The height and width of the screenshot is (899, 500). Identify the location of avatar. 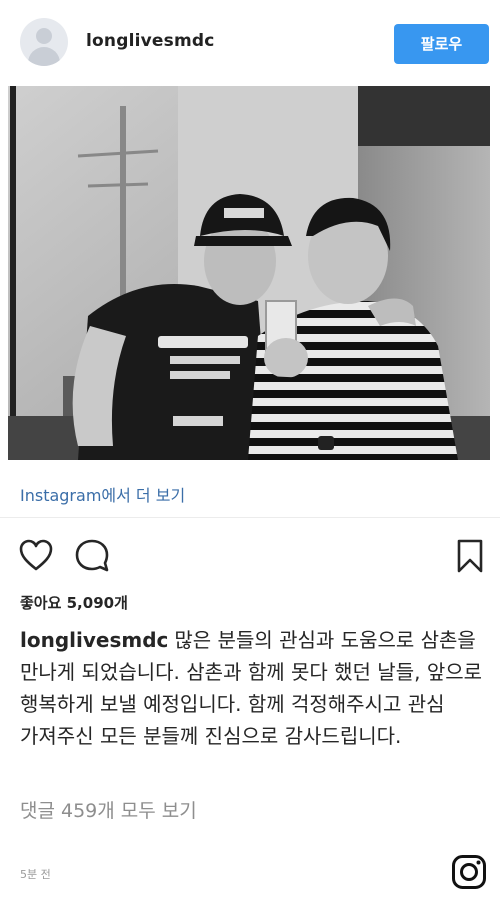
(44, 42).